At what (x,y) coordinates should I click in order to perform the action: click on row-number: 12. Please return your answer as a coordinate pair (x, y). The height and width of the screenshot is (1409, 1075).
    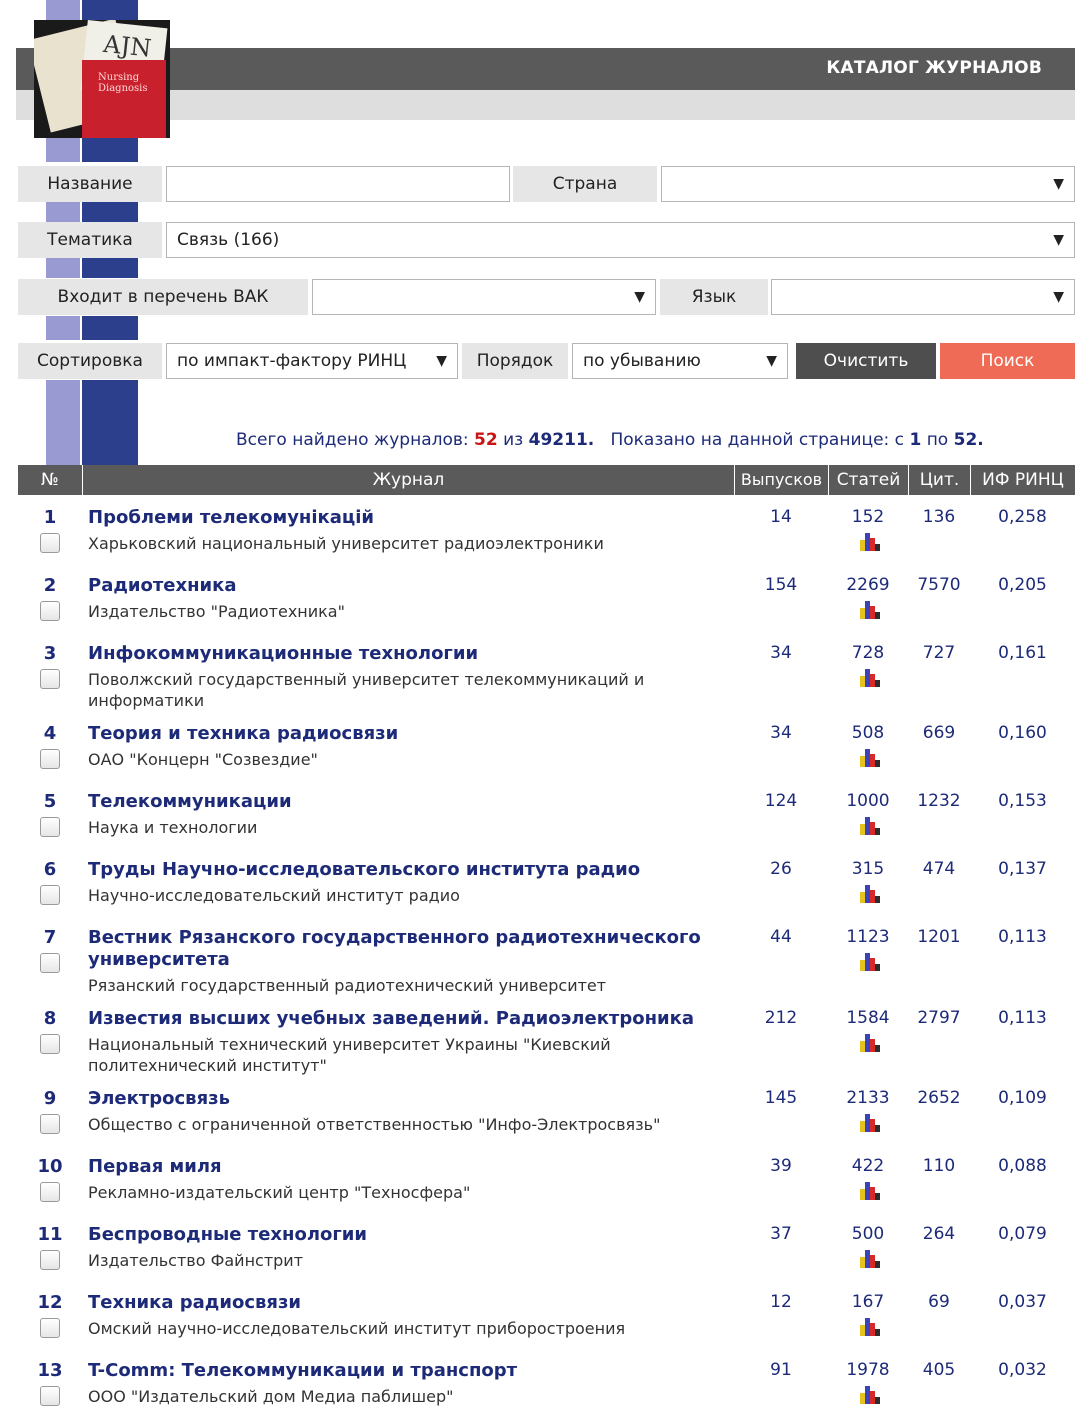
    Looking at the image, I should click on (50, 1302).